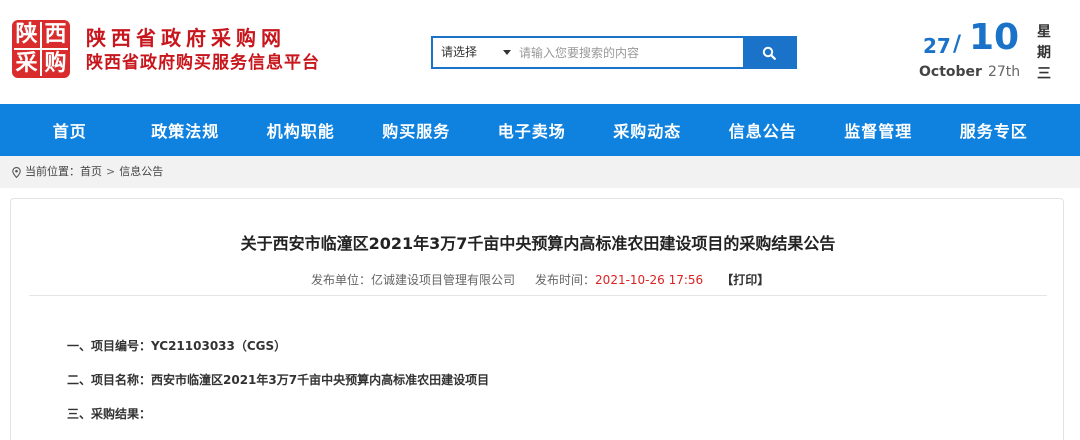 This screenshot has height=440, width=1080. Describe the element at coordinates (538, 243) in the screenshot. I see `article-title: 关于西安市临潼区2021年3万7千亩中央预算内高标准农田建设项目的采购结果公告` at that location.